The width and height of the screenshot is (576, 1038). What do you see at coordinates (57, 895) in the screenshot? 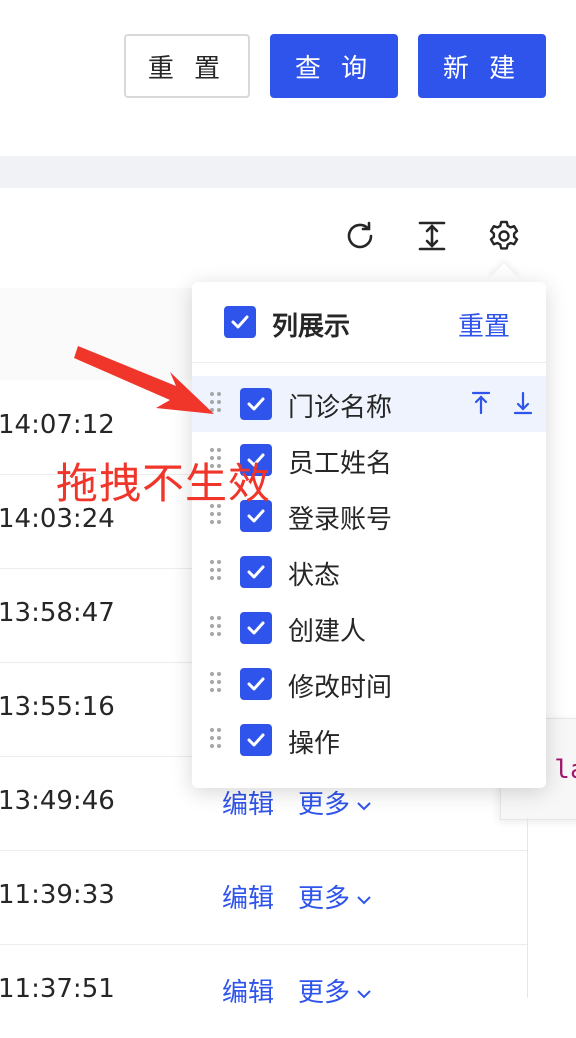
I see `row-time: 11:39:33` at bounding box center [57, 895].